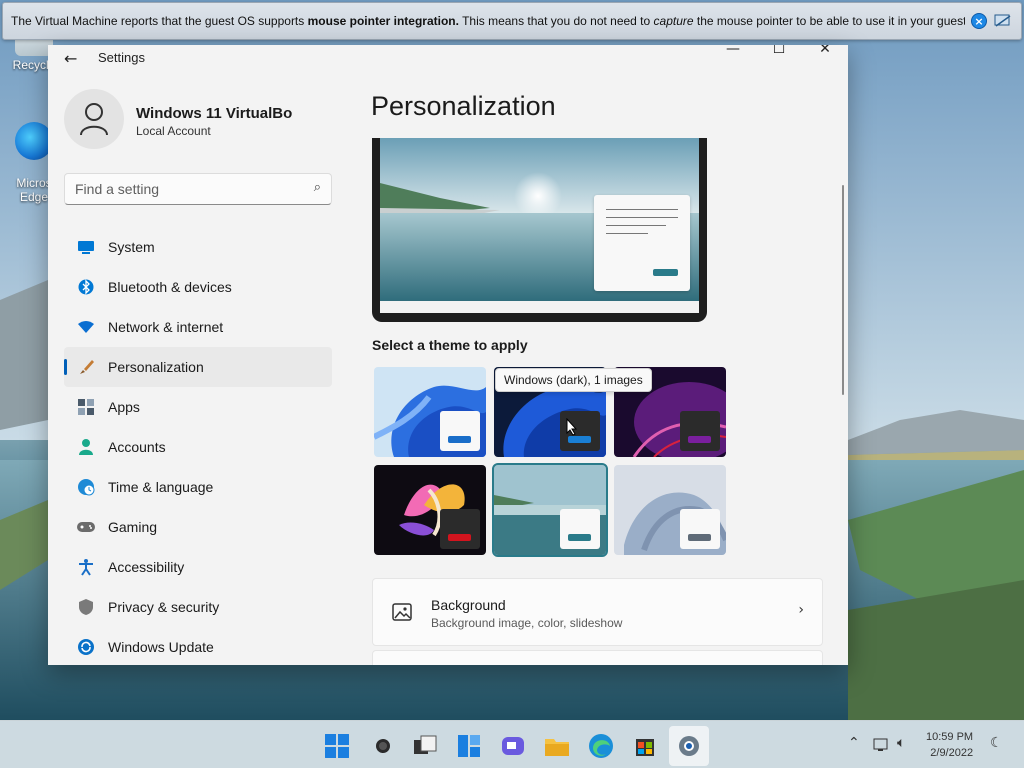  Describe the element at coordinates (468, 605) in the screenshot. I see `card-title: Background` at that location.